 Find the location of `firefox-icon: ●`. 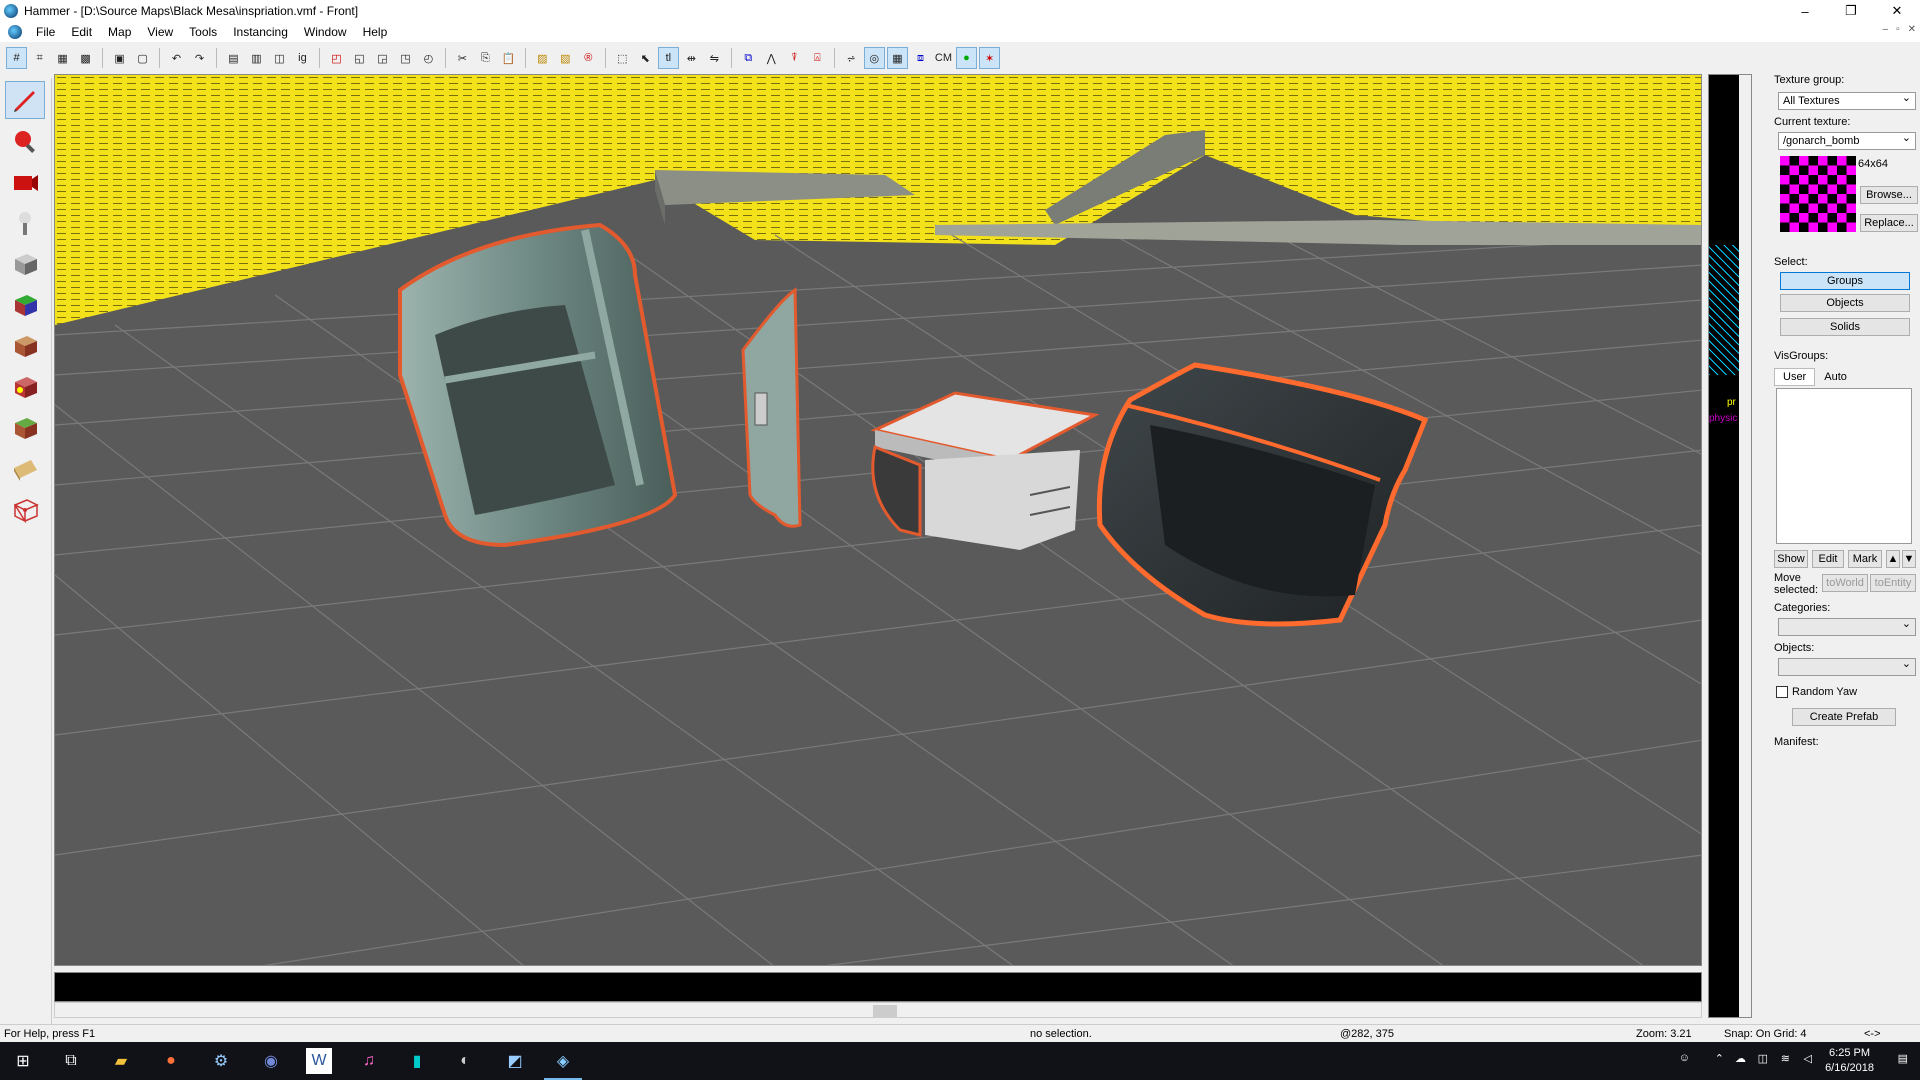

firefox-icon: ● is located at coordinates (171, 1061).